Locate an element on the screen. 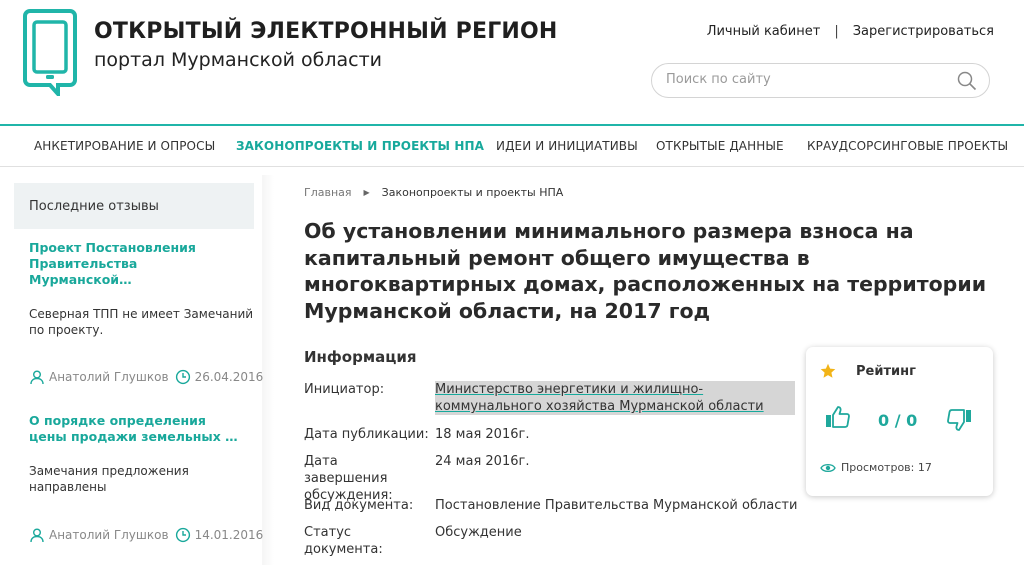  star-icon is located at coordinates (828, 370).